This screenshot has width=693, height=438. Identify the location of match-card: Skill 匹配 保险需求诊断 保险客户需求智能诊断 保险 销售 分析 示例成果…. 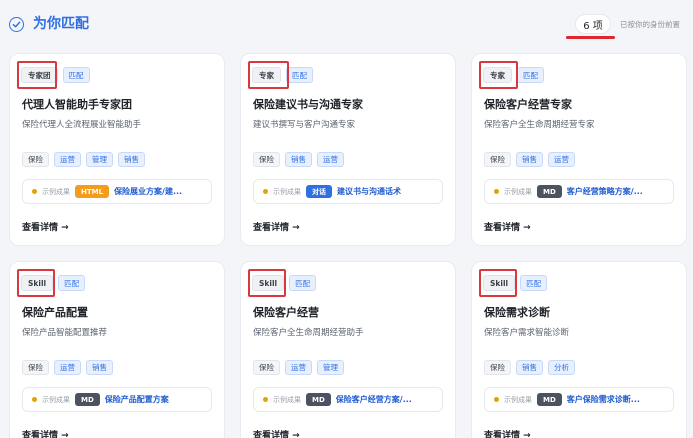
(579, 349).